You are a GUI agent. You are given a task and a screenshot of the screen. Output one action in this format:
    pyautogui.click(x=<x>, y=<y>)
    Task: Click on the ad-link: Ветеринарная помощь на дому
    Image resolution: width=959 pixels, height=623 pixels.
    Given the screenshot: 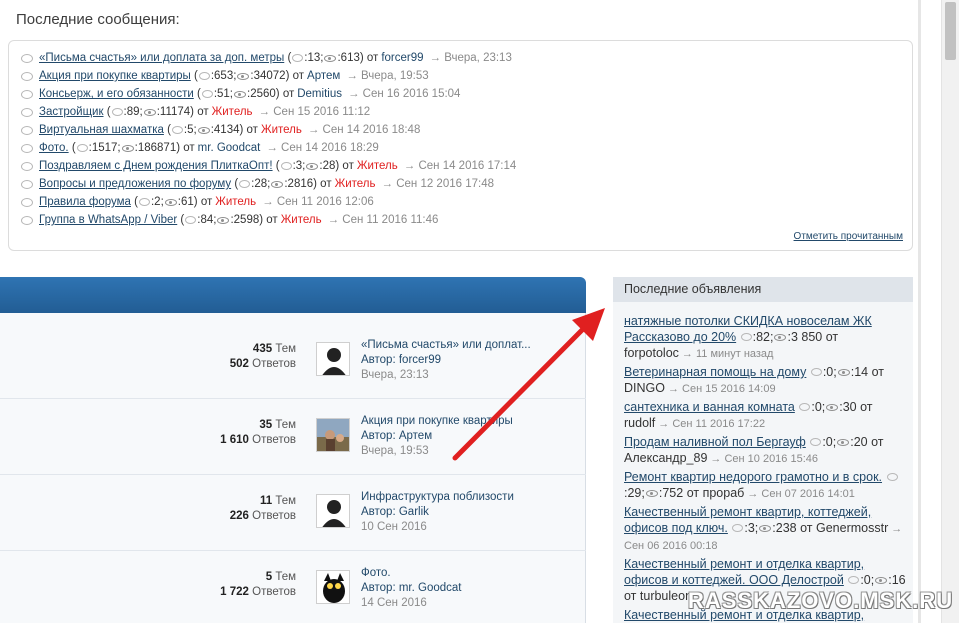 What is the action you would take?
    pyautogui.click(x=715, y=372)
    